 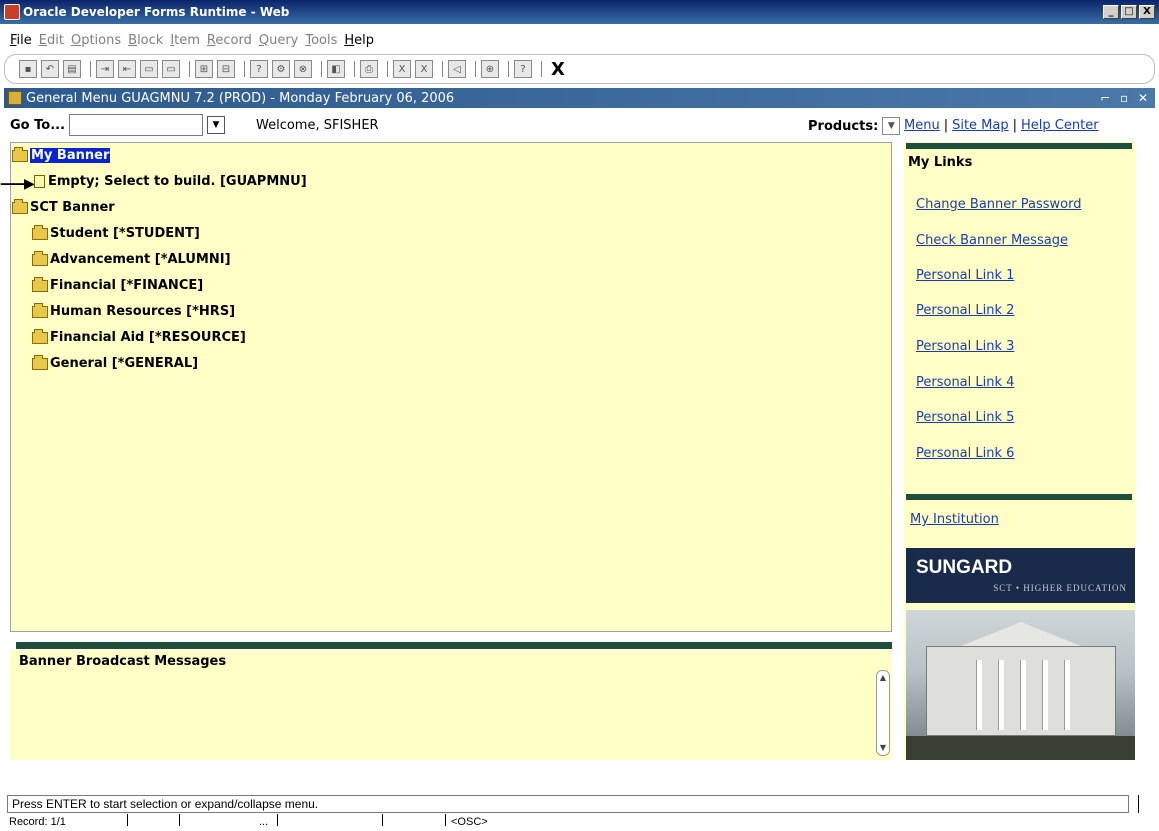 I want to click on toolbar: ▪ ↶ ▤ ⇥ ⇤ ▭ ▭ ⊞ ⊟ ? ⚙ ⊗ ◧ ⎙ X X ◁ ⊕ ? X, so click(x=579, y=69).